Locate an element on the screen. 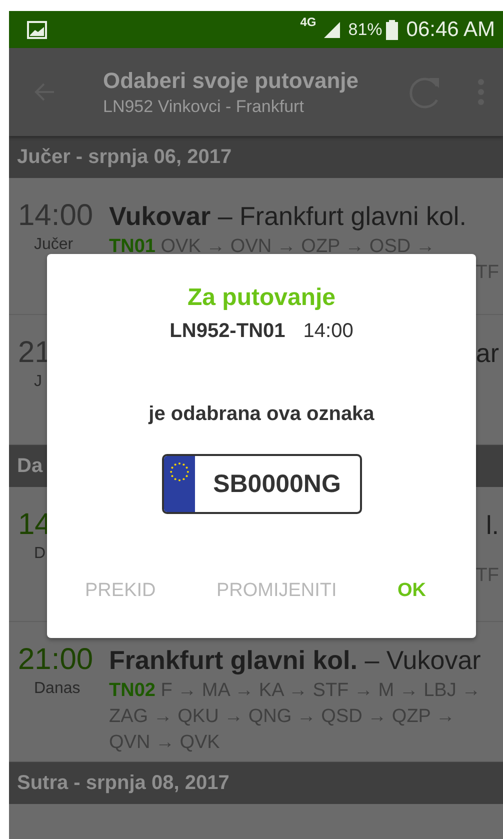  trip-route-title: ar is located at coordinates (487, 353).